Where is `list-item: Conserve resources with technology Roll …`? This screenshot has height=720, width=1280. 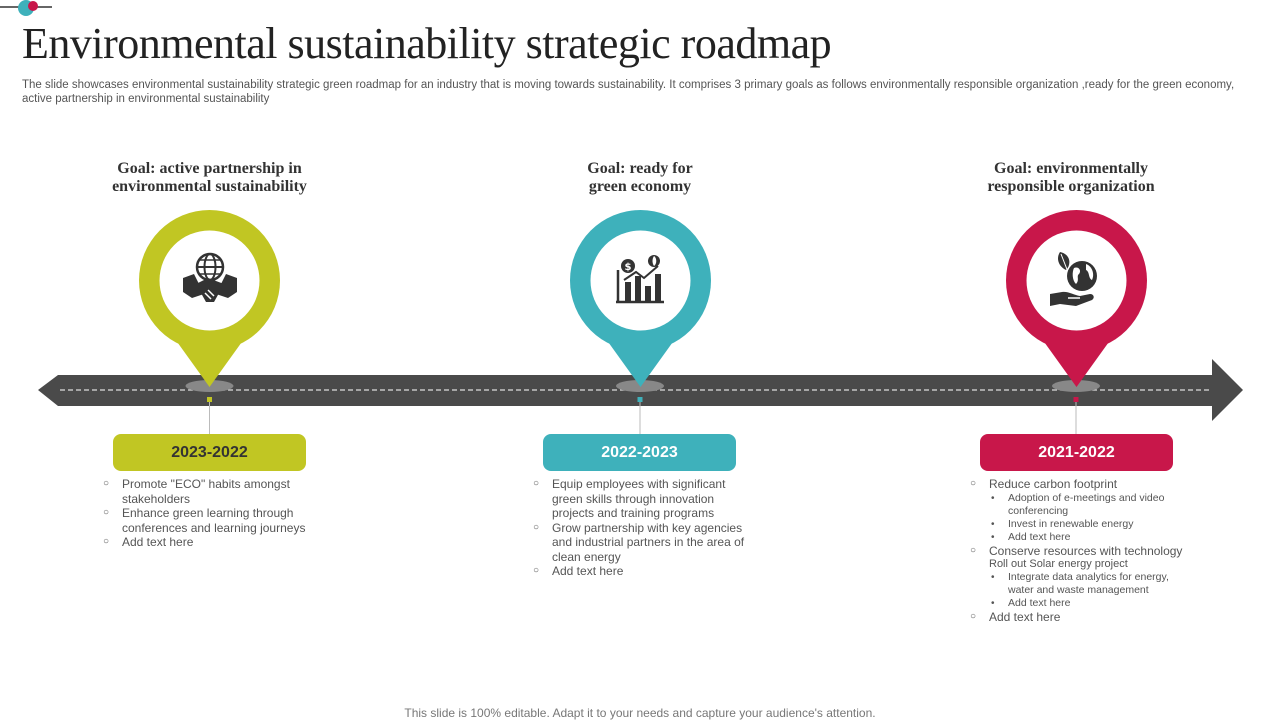 list-item: Conserve resources with technology Roll … is located at coordinates (1082, 577).